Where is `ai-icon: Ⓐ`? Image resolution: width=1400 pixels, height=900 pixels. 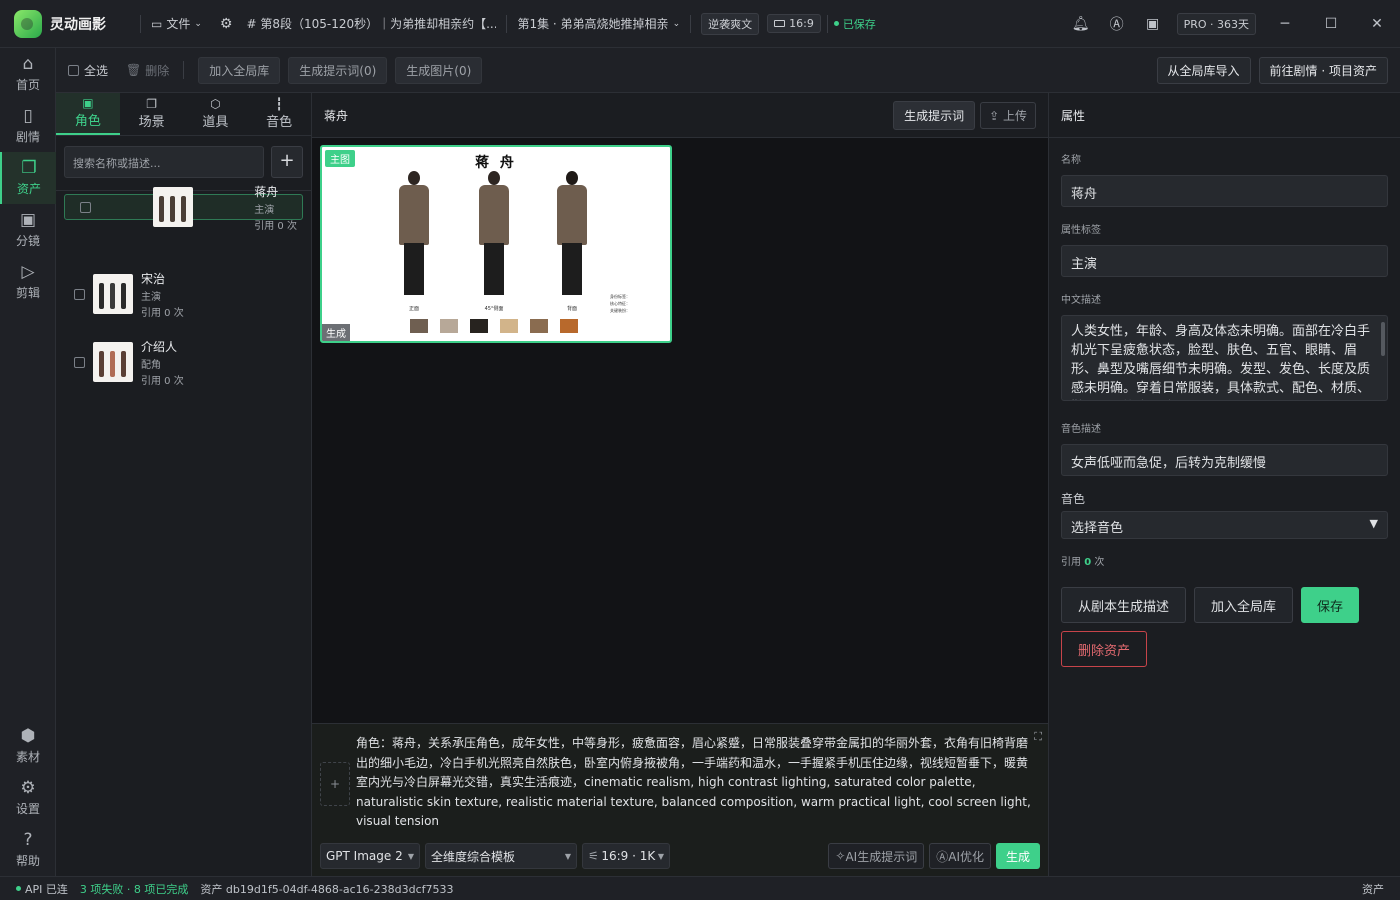
ai-icon: Ⓐ is located at coordinates (1117, 24).